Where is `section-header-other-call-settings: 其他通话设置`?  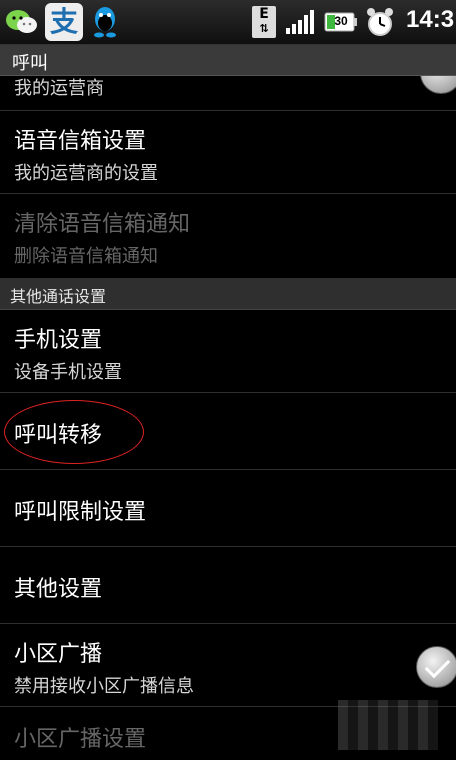 section-header-other-call-settings: 其他通话设置 is located at coordinates (228, 294).